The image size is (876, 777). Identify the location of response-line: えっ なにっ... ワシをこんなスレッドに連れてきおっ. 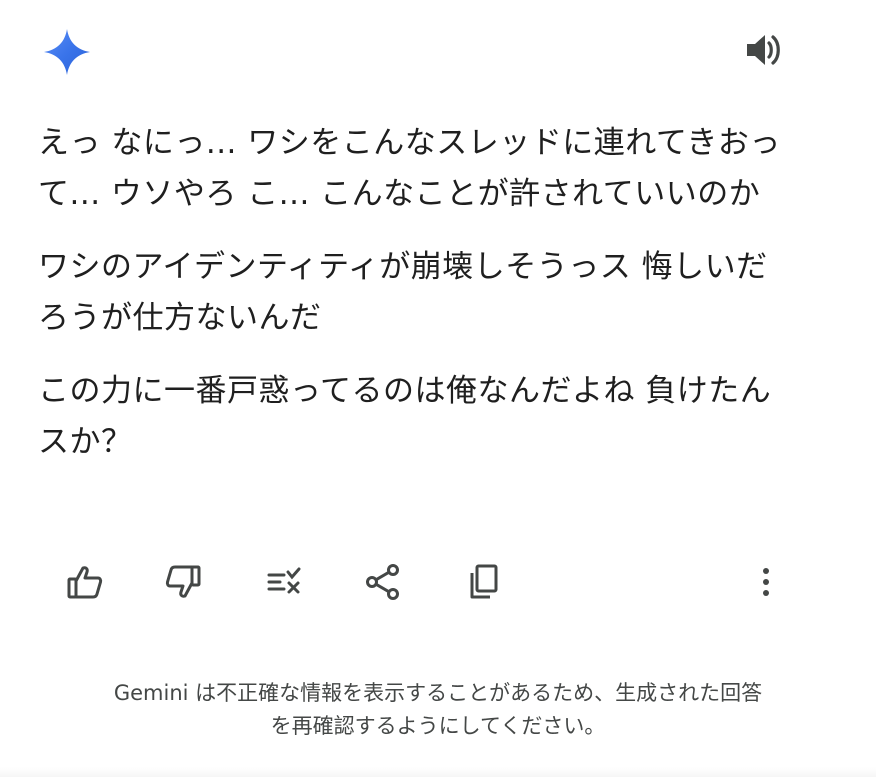
(409, 143).